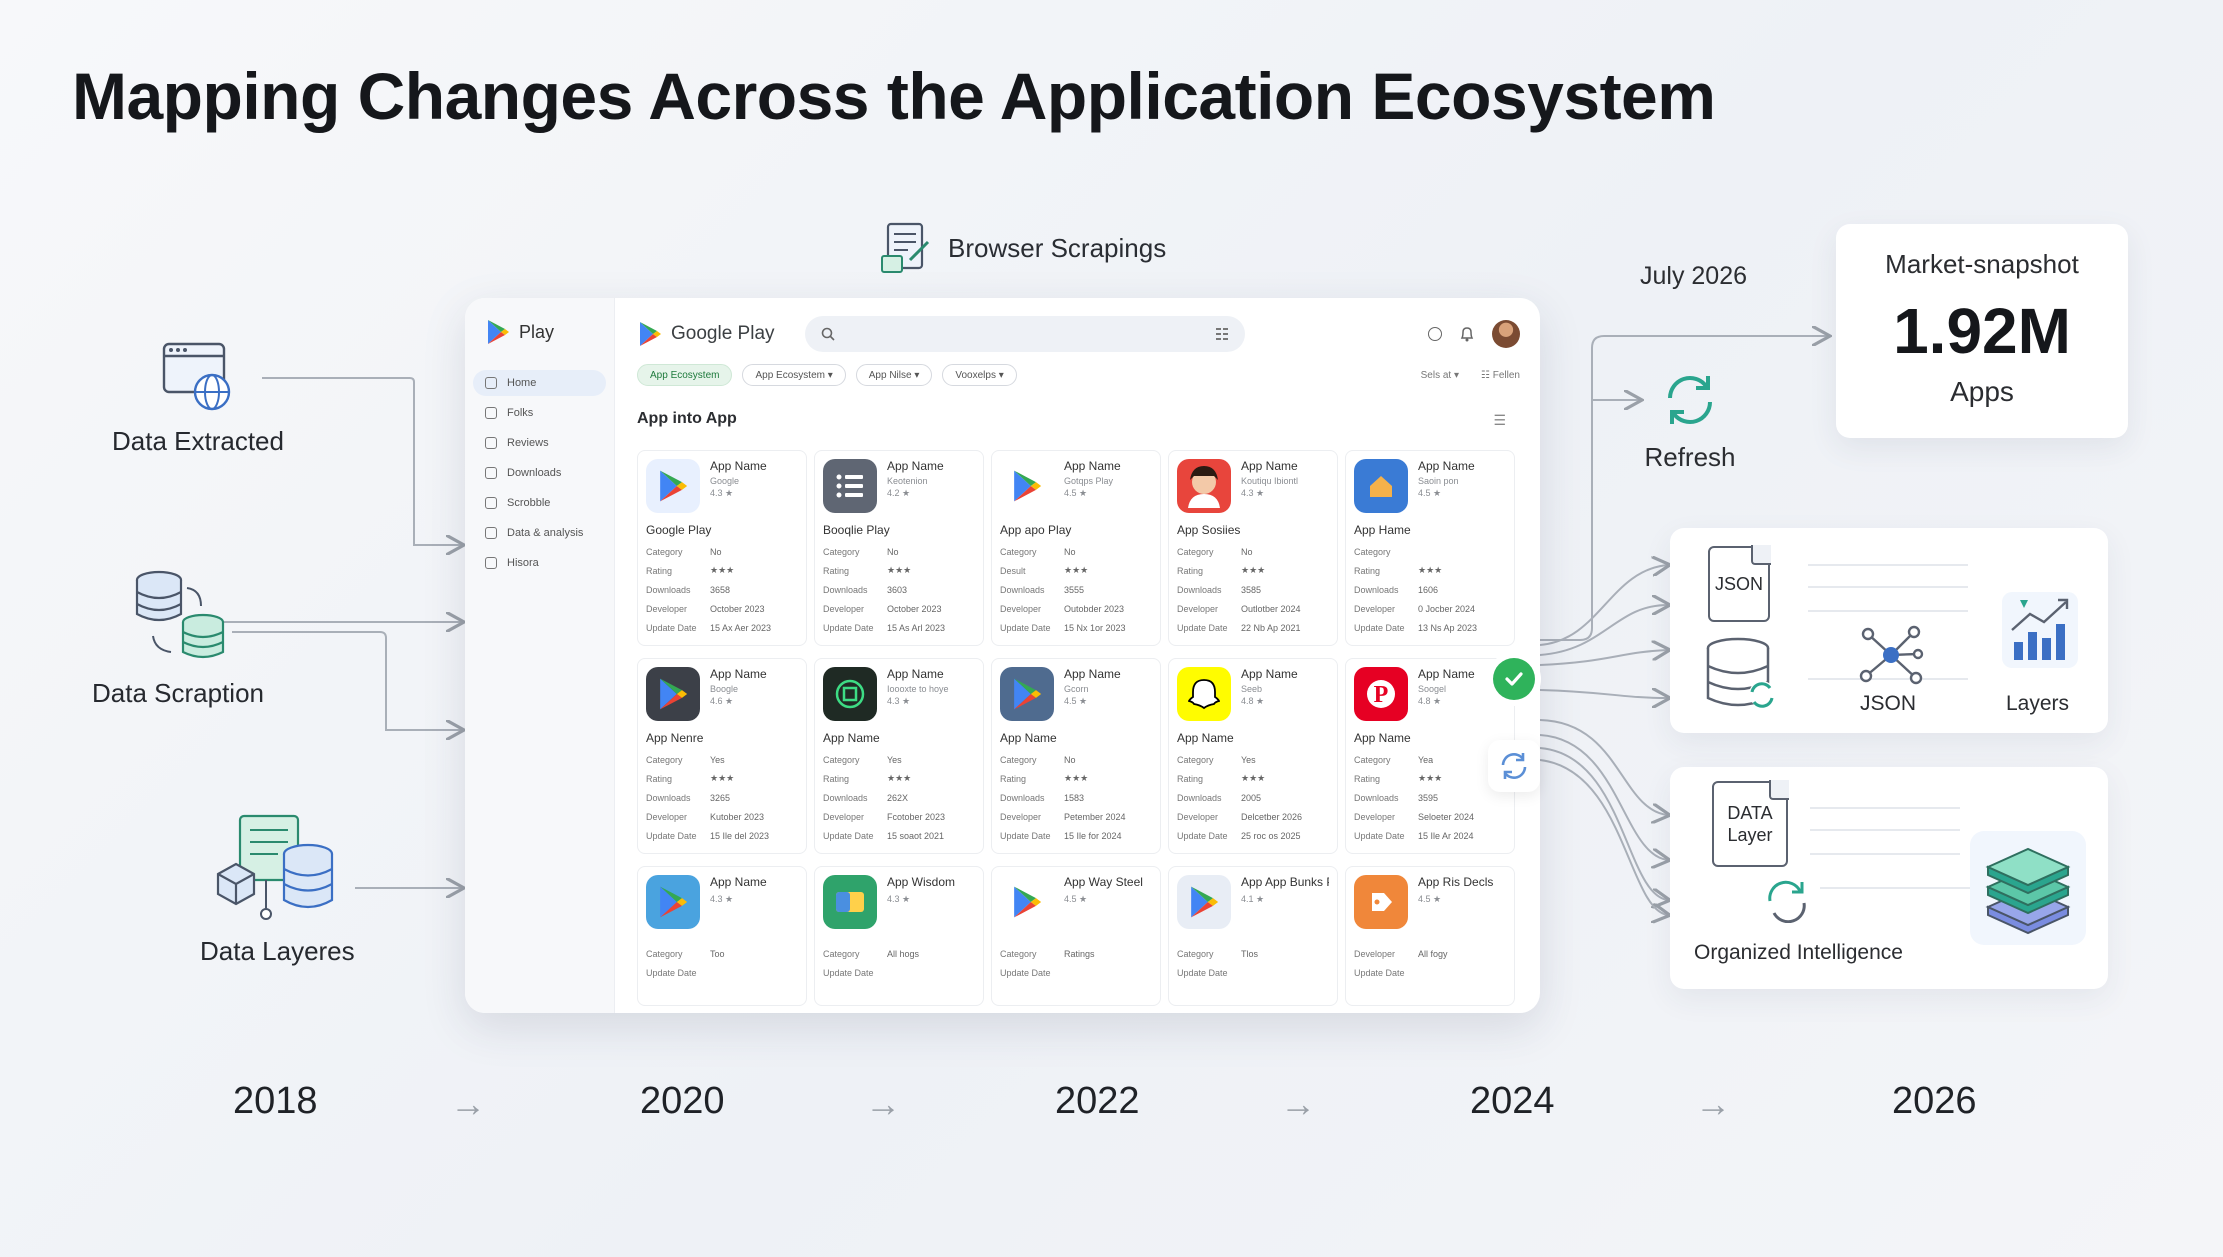 The width and height of the screenshot is (2223, 1257). I want to click on help-icon, so click(1435, 334).